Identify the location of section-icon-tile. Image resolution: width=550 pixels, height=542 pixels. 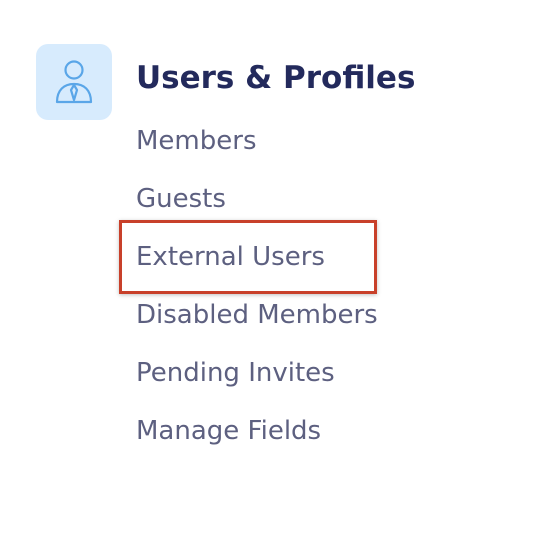
(74, 82).